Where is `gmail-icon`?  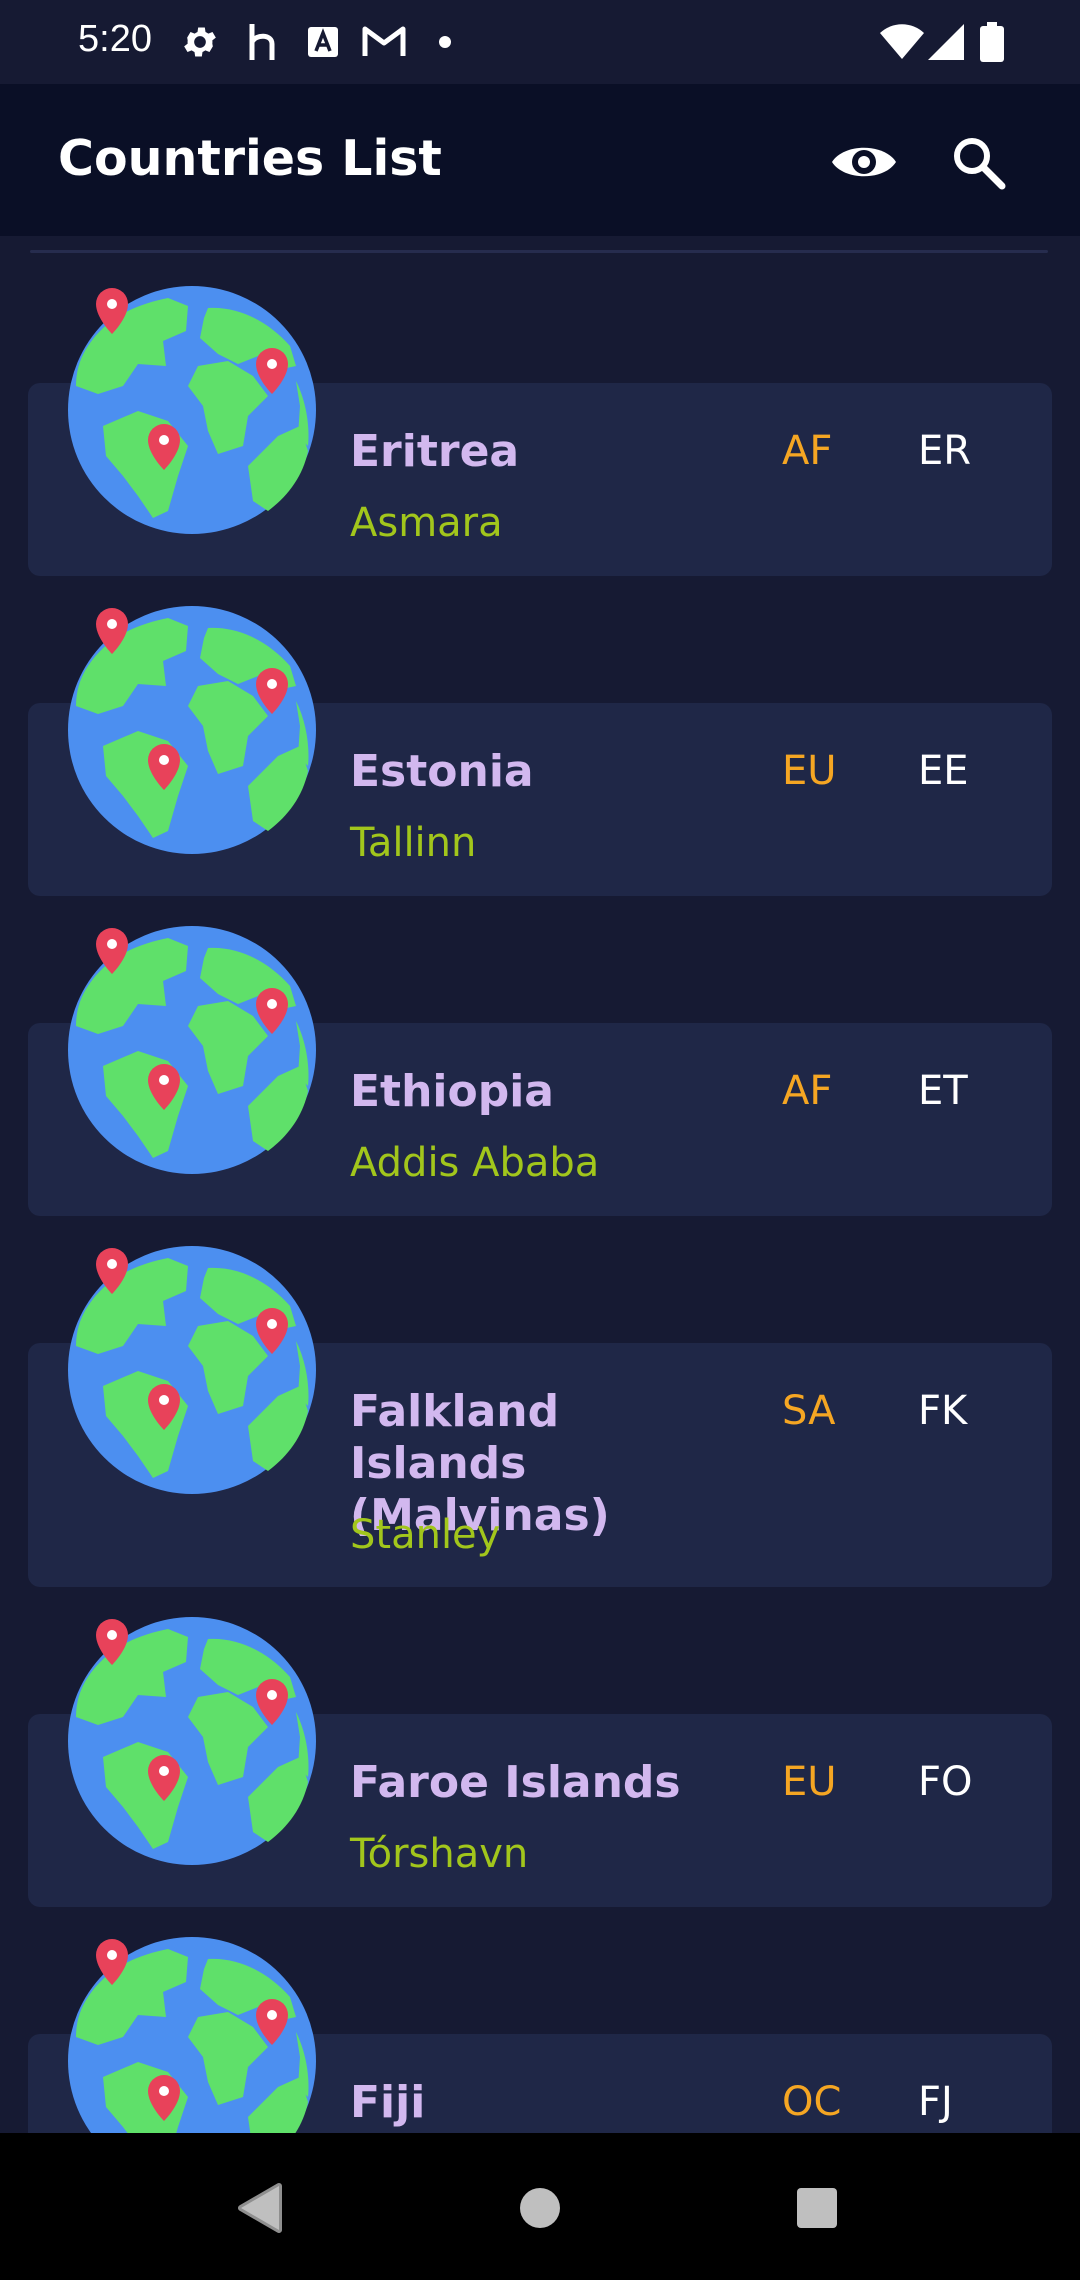 gmail-icon is located at coordinates (384, 42).